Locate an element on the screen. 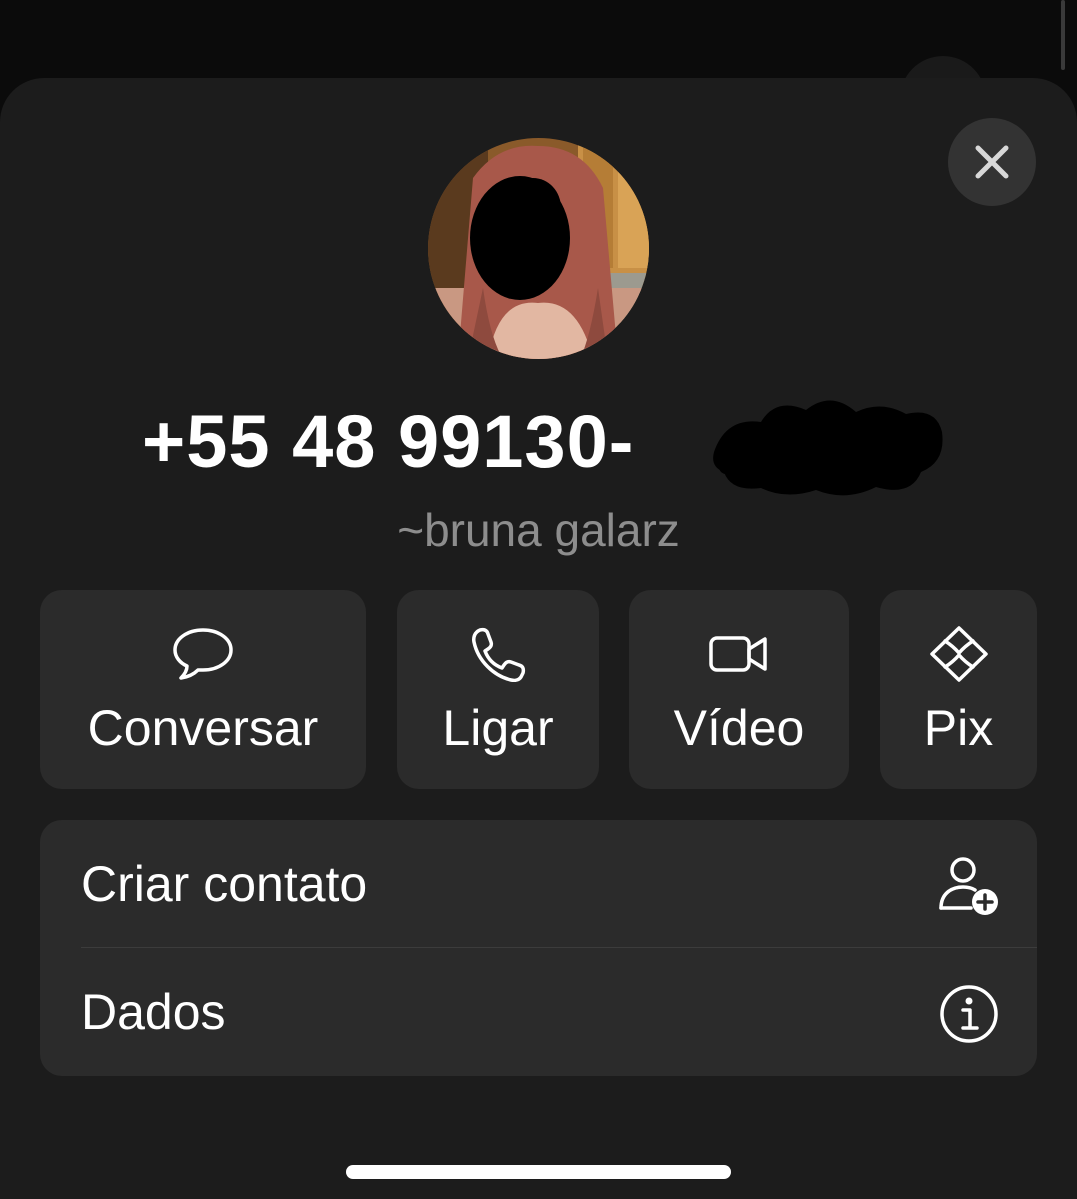 This screenshot has width=1077, height=1199. criar-contato-row: Criar contato is located at coordinates (538, 884).